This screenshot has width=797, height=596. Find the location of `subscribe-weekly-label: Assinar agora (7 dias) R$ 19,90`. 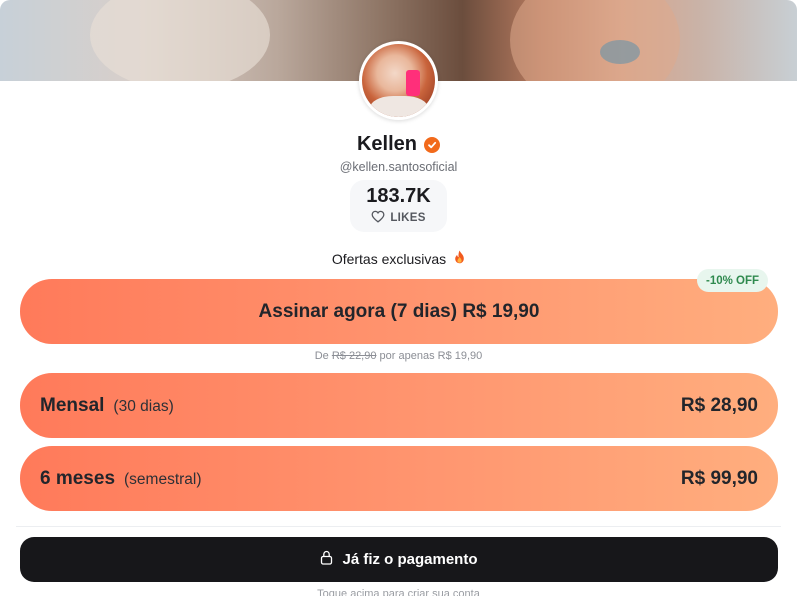

subscribe-weekly-label: Assinar agora (7 dias) R$ 19,90 is located at coordinates (399, 311).